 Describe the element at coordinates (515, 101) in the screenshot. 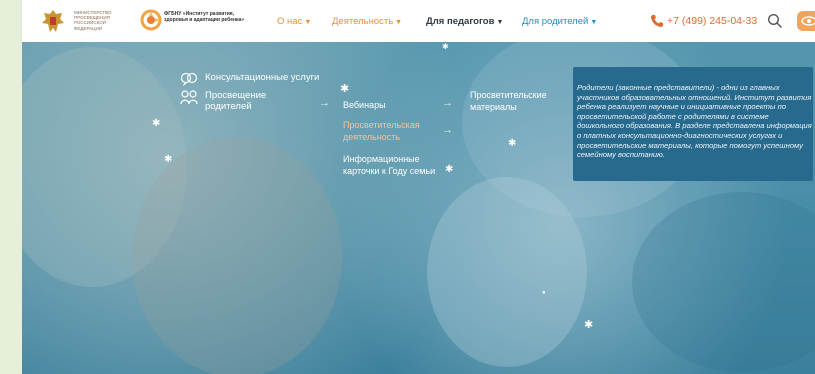

I see `submenu-education-materials: Просветительские материалы` at that location.